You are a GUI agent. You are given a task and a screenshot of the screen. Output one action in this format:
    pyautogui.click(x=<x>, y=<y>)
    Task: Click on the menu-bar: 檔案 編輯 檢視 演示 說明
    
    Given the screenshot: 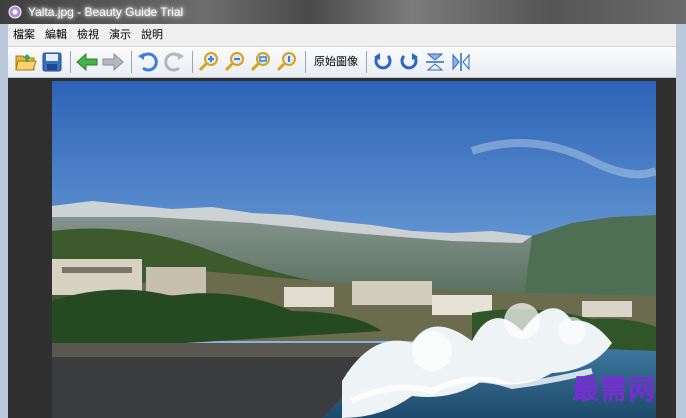 What is the action you would take?
    pyautogui.click(x=342, y=35)
    